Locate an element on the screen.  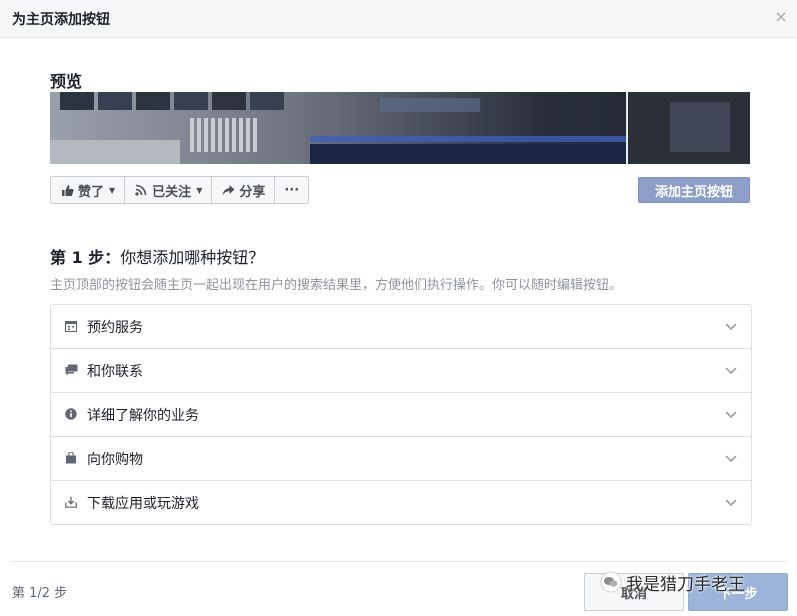
cover-photo-image is located at coordinates (400, 128).